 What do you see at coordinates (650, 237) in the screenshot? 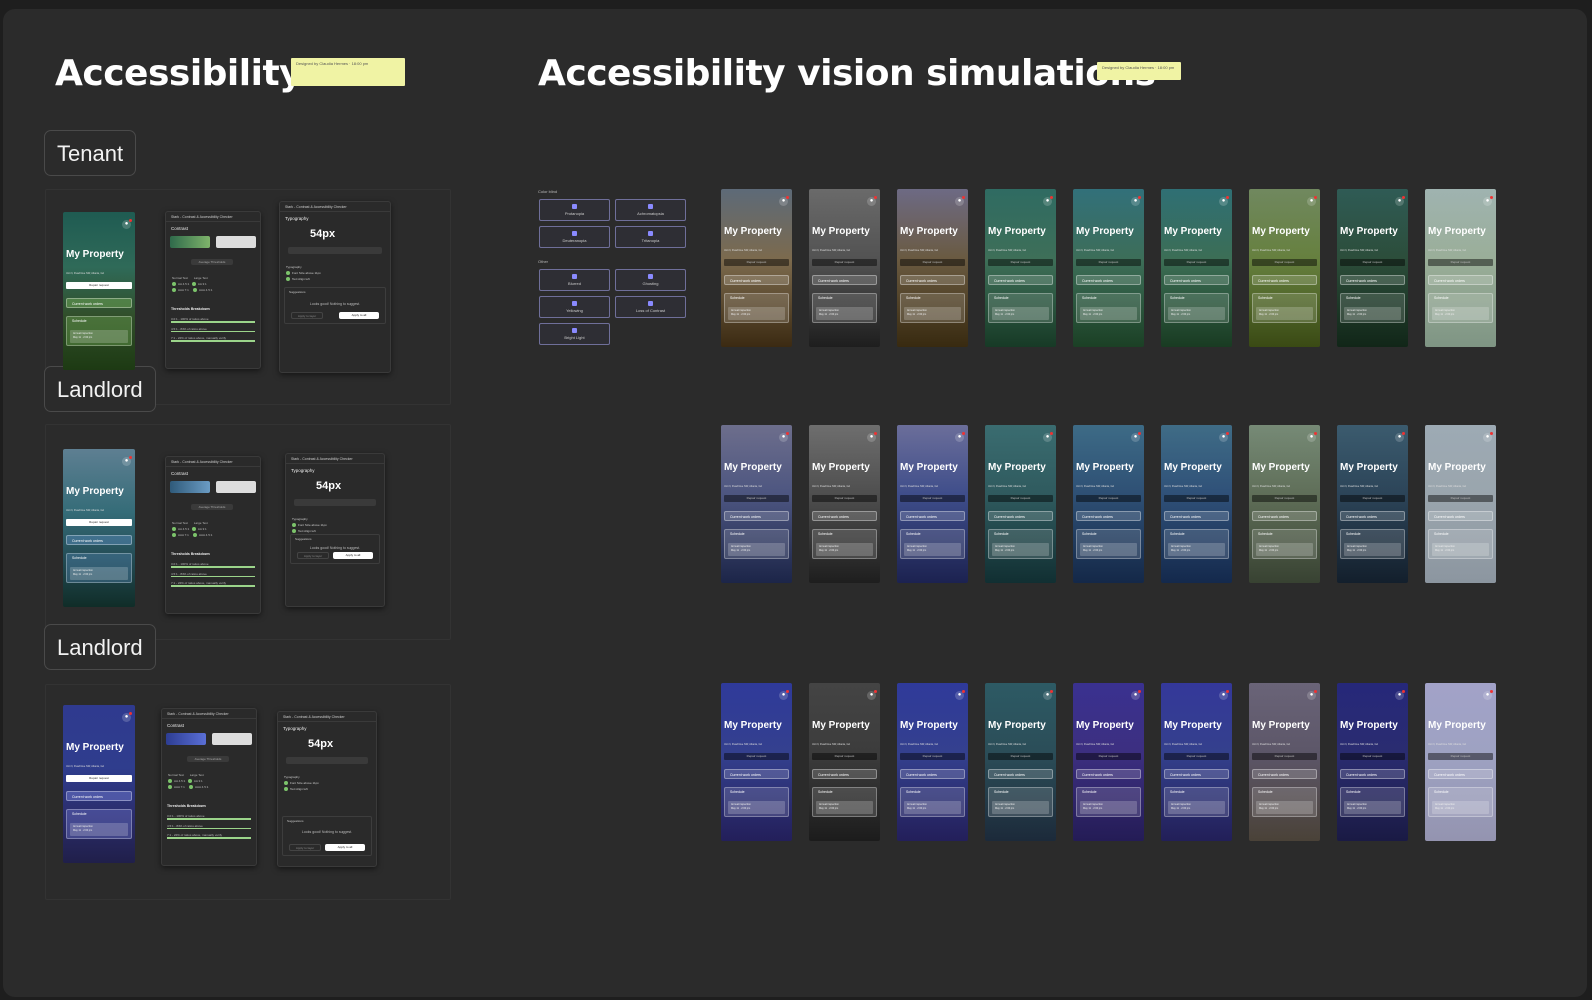
I see `tritanopia-button: Tritanopia` at bounding box center [650, 237].